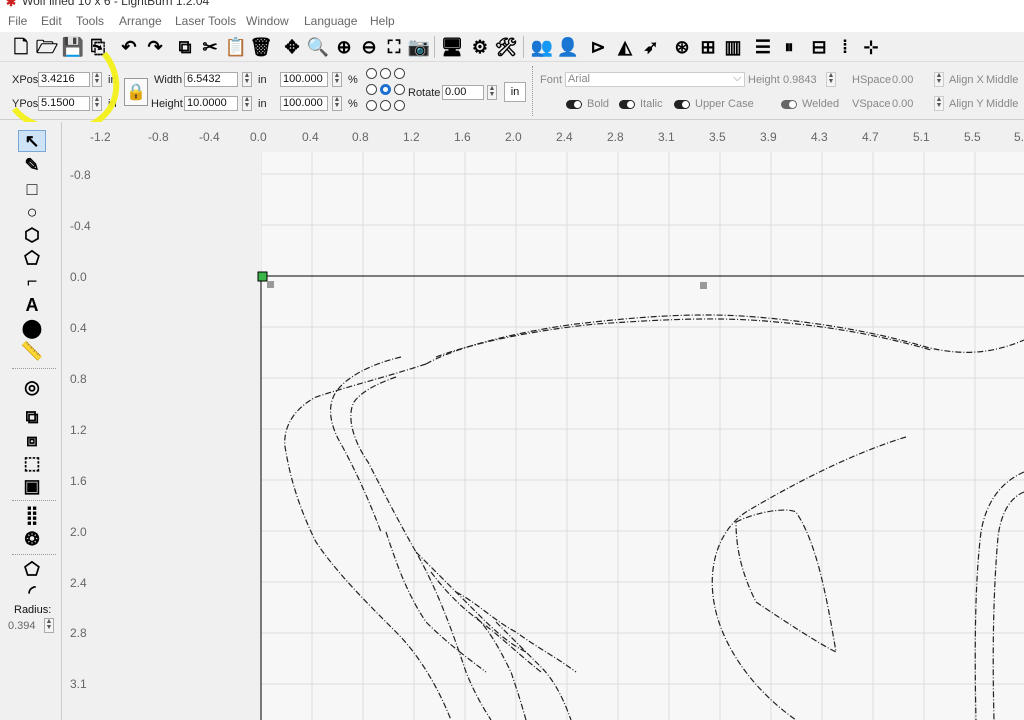 Image resolution: width=1024 pixels, height=720 pixels. What do you see at coordinates (371, 89) in the screenshot?
I see `anchor-middle-left` at bounding box center [371, 89].